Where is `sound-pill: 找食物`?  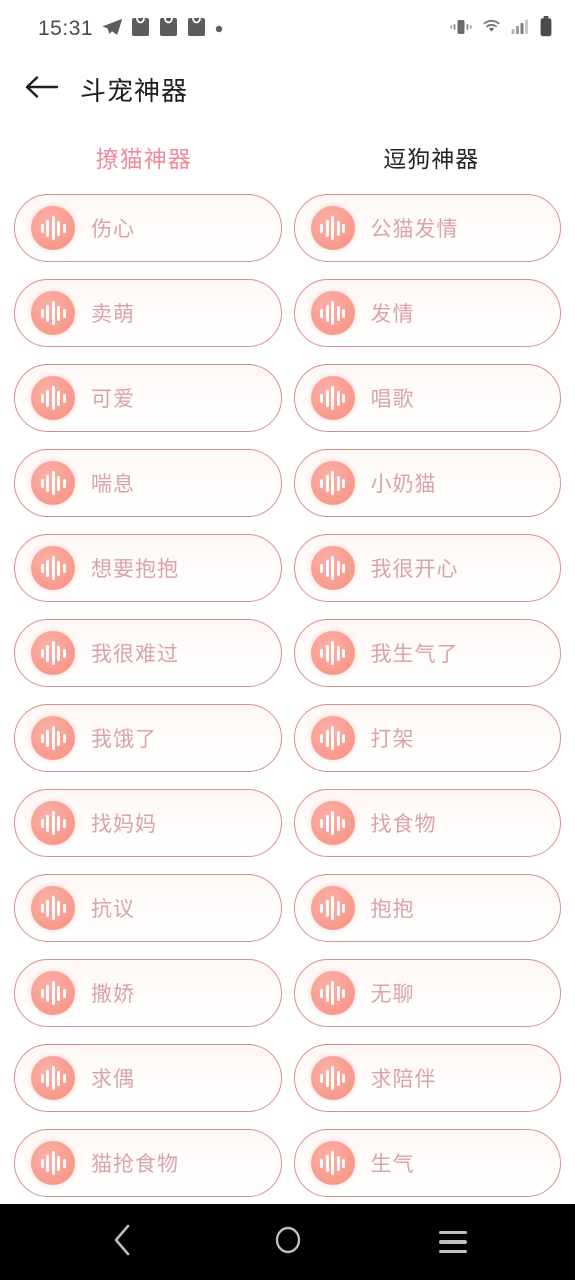 sound-pill: 找食物 is located at coordinates (427, 823).